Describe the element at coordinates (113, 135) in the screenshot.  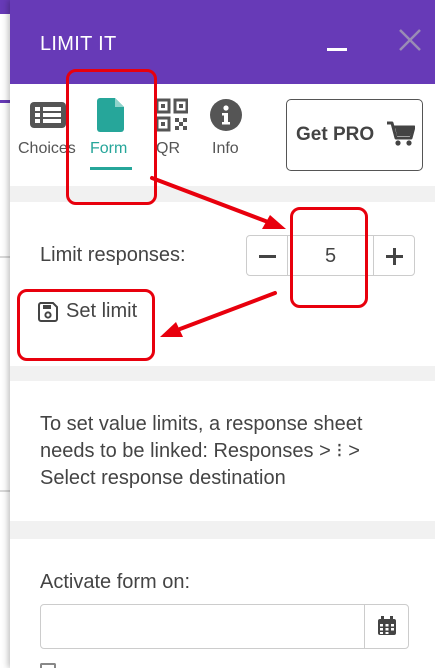
I see `tab-form: Form` at that location.